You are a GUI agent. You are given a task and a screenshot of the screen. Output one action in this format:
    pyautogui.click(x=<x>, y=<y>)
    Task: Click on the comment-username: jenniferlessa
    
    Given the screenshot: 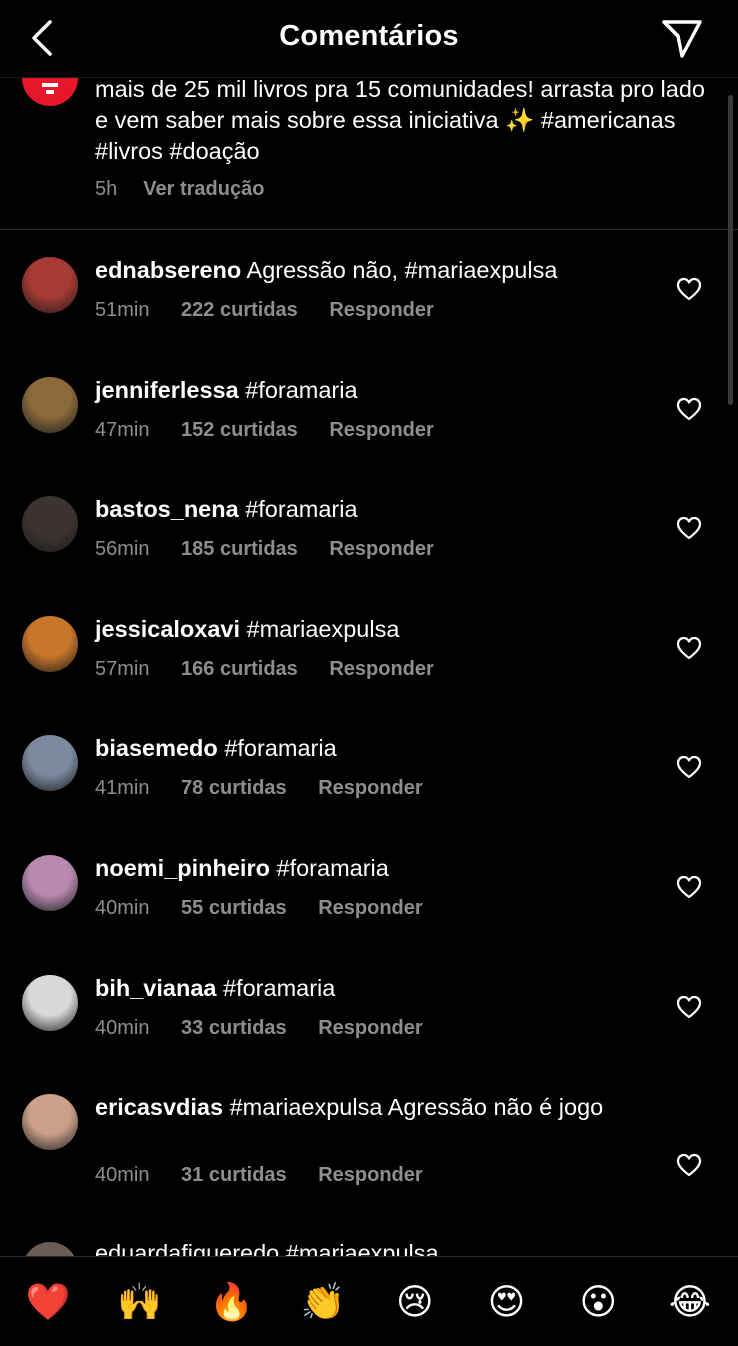 What is the action you would take?
    pyautogui.click(x=167, y=390)
    